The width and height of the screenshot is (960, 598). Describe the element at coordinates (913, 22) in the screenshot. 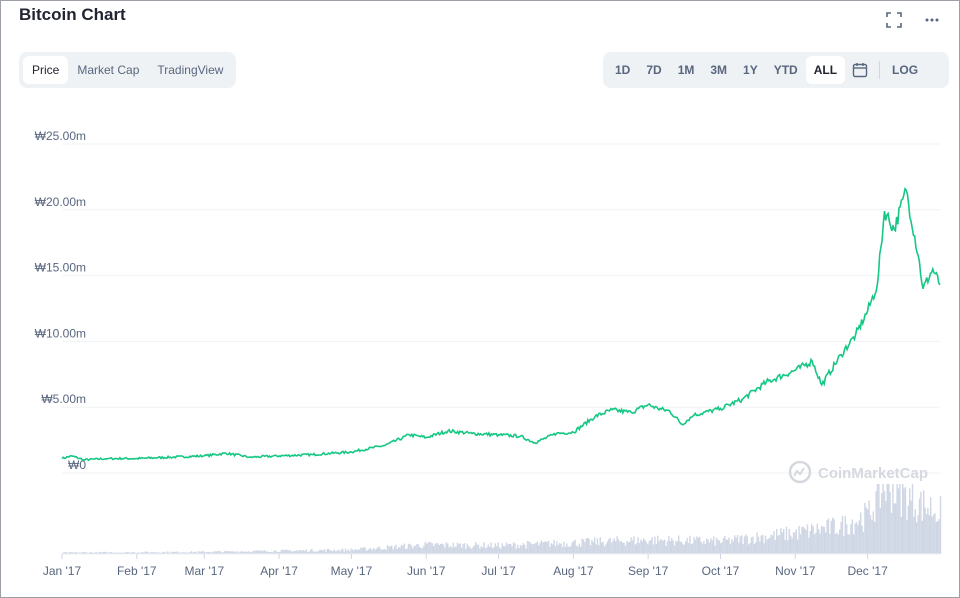

I see `chart-toolbar-icons` at that location.